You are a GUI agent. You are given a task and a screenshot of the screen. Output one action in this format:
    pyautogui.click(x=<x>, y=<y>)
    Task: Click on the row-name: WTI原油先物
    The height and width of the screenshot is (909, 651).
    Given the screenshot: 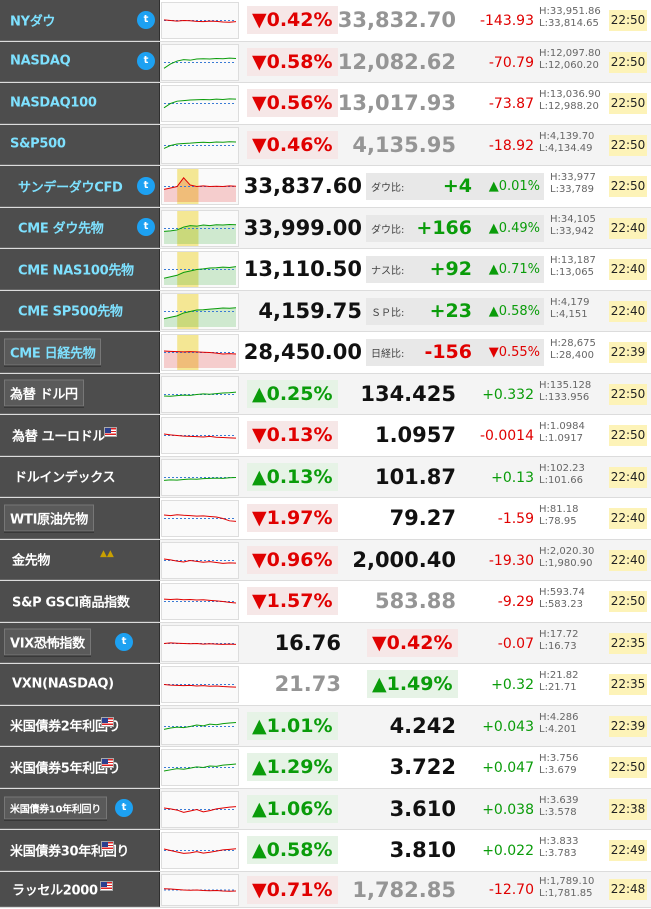 What is the action you would take?
    pyautogui.click(x=49, y=518)
    